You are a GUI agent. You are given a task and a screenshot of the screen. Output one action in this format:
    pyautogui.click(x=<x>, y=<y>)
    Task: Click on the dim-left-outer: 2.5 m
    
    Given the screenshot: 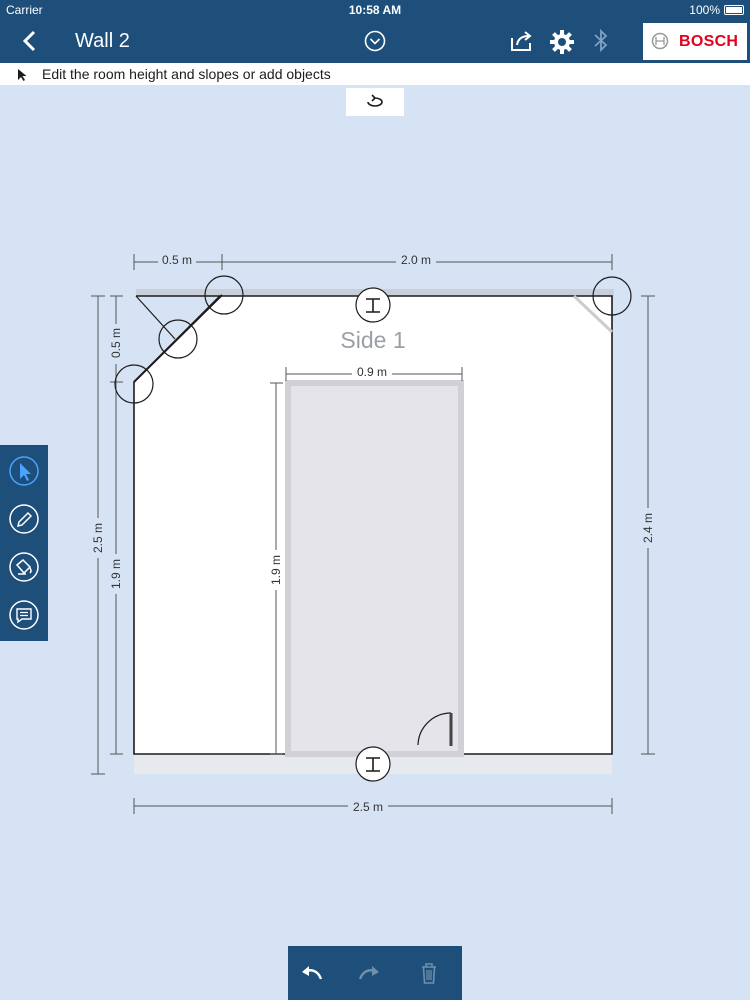 What is the action you would take?
    pyautogui.click(x=98, y=538)
    